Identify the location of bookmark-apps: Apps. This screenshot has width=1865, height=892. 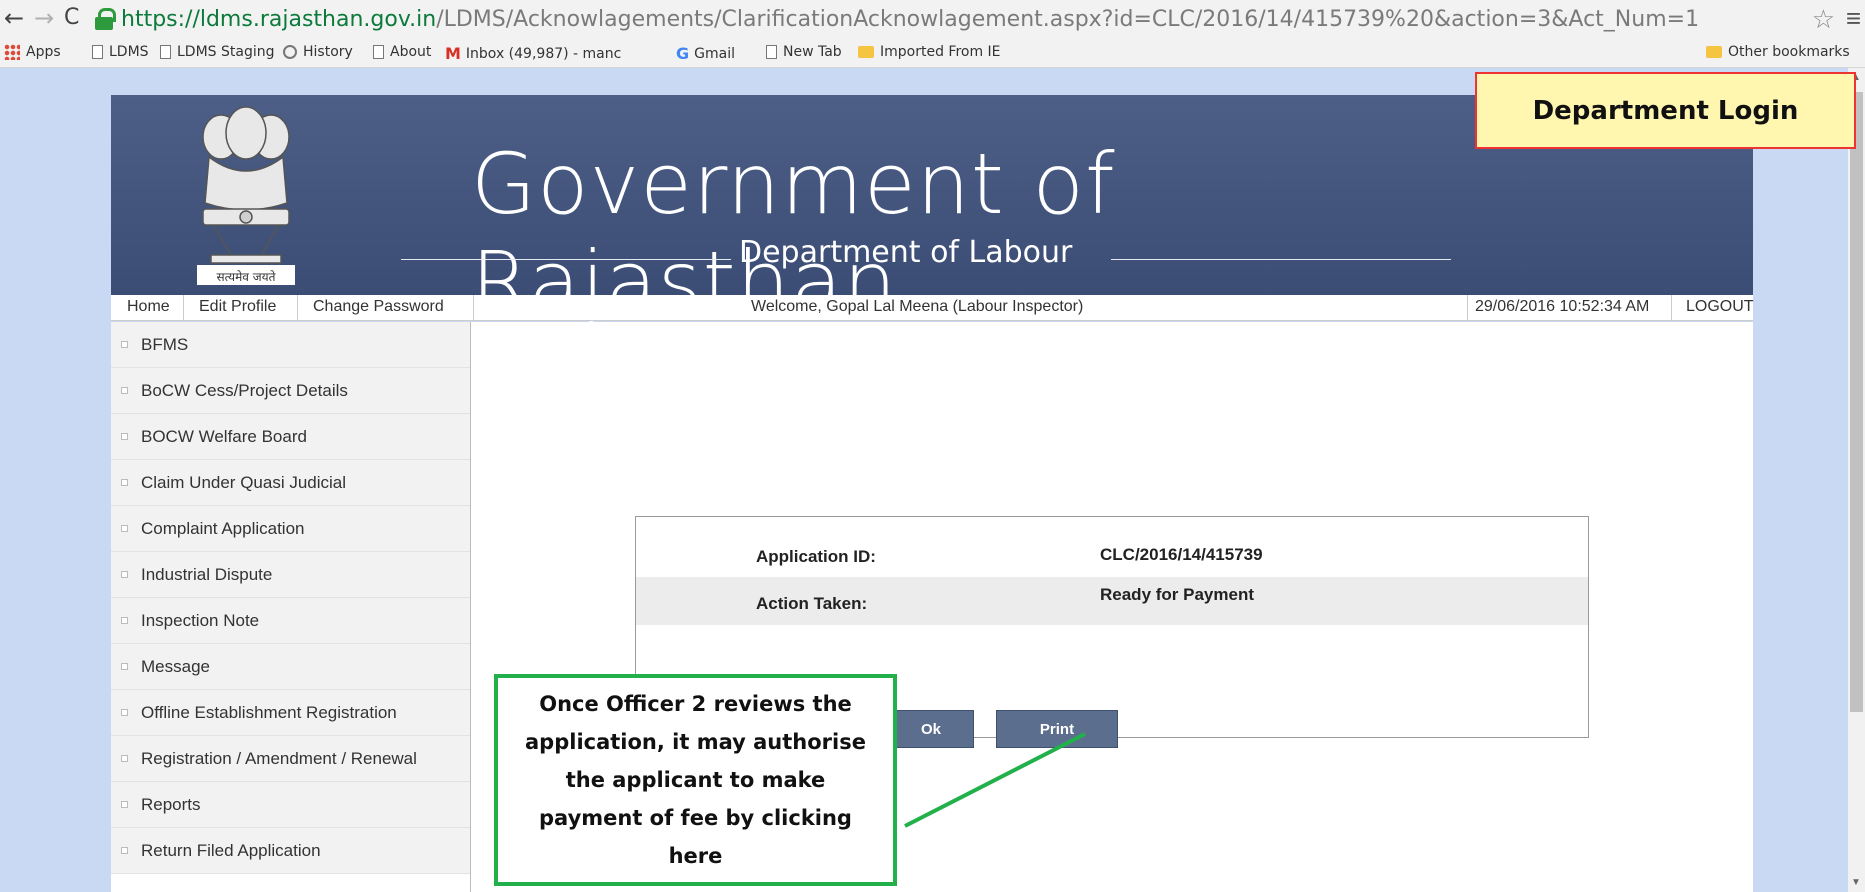
(32, 52).